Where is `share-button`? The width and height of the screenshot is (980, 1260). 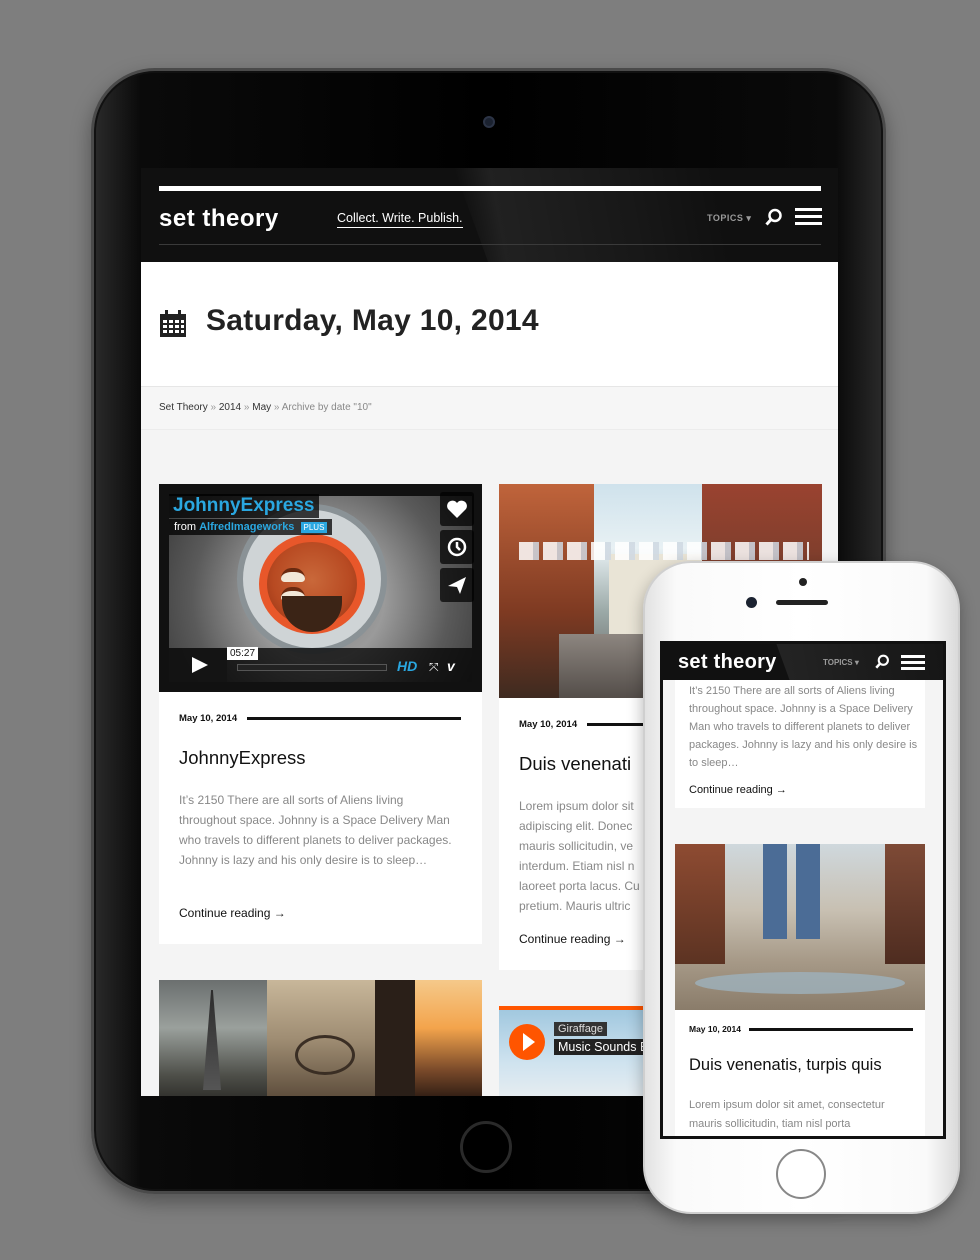
share-button is located at coordinates (457, 585).